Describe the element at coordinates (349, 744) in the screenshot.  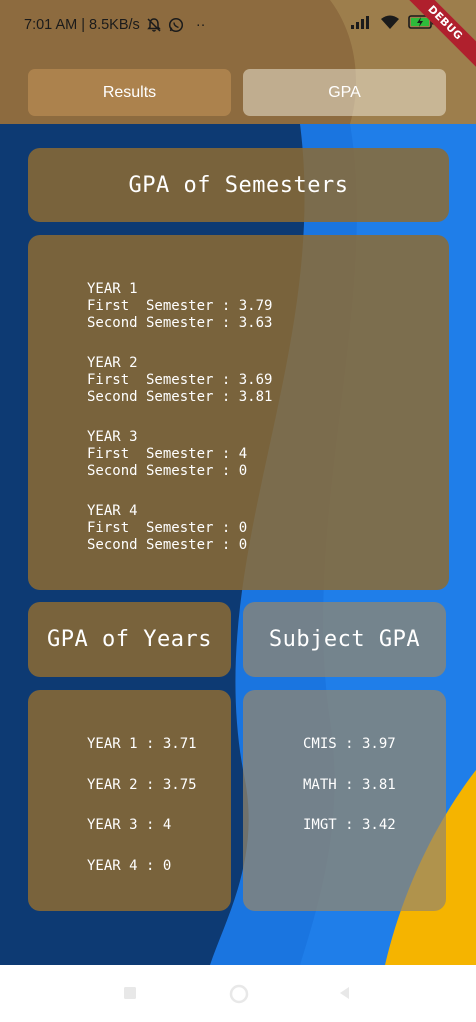
I see `subject-gpa-item: CMIS : 3.97` at that location.